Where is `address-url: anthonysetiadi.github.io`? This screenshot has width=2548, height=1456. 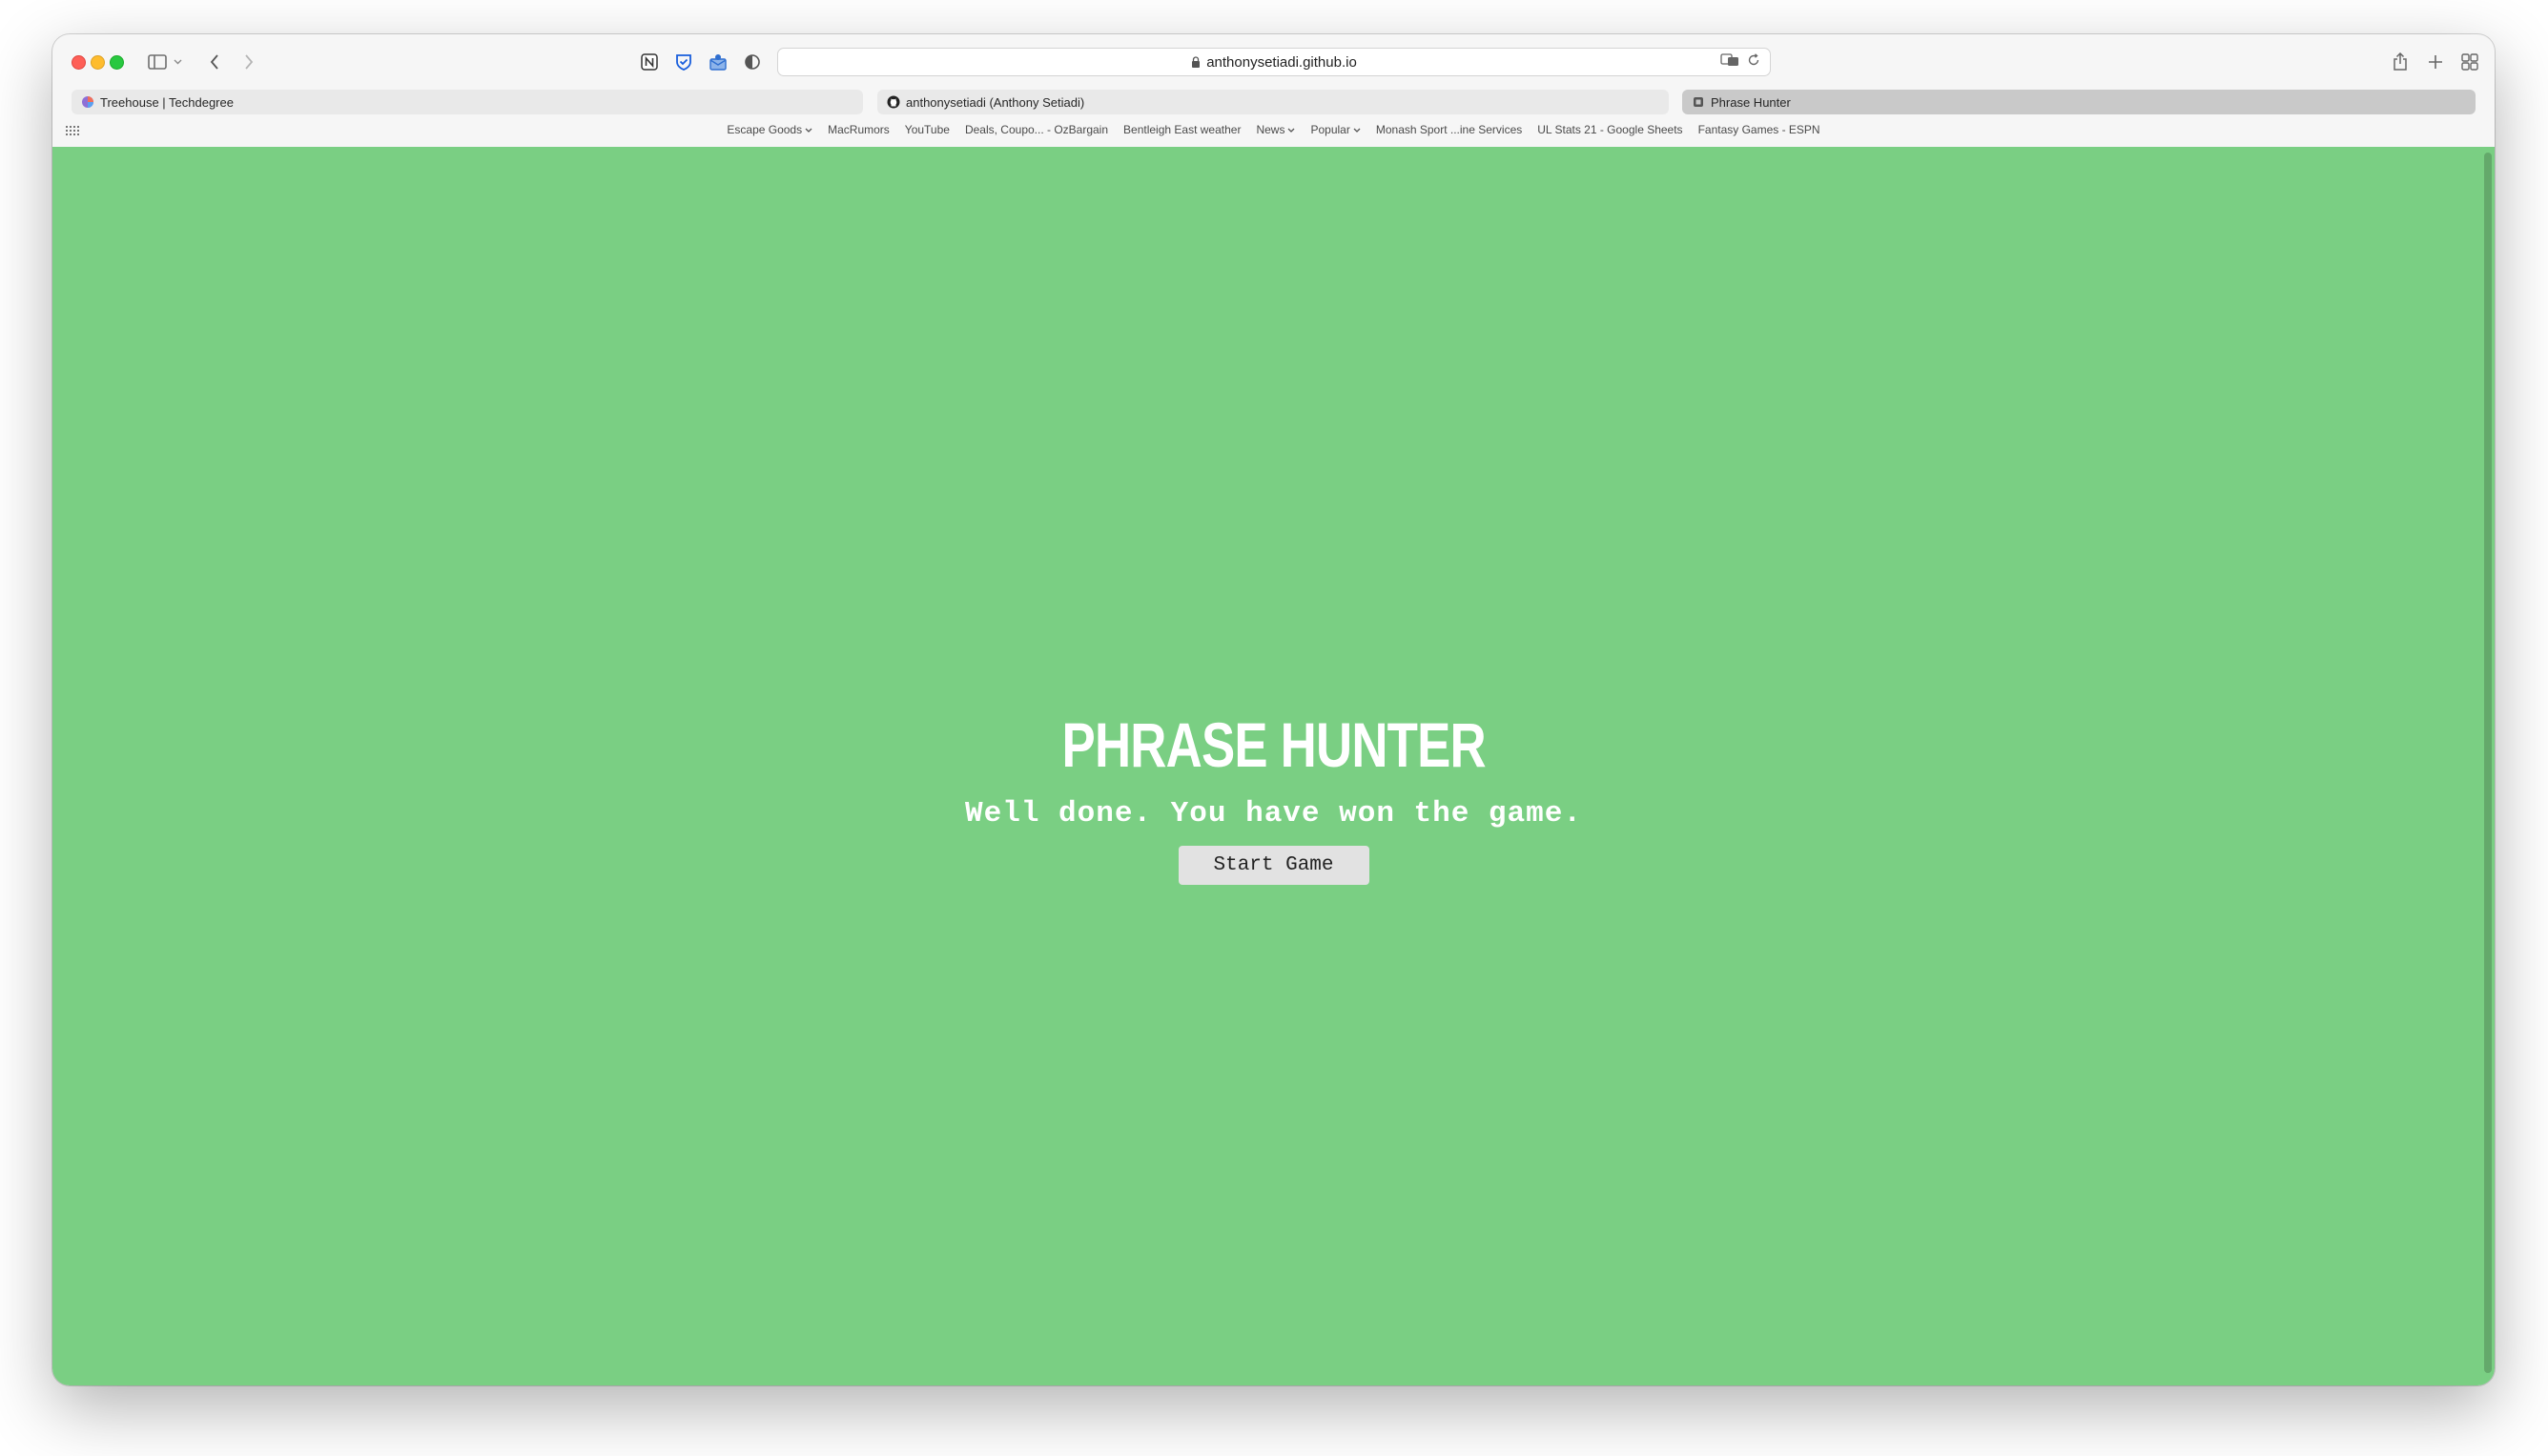
address-url: anthonysetiadi.github.io is located at coordinates (1282, 62).